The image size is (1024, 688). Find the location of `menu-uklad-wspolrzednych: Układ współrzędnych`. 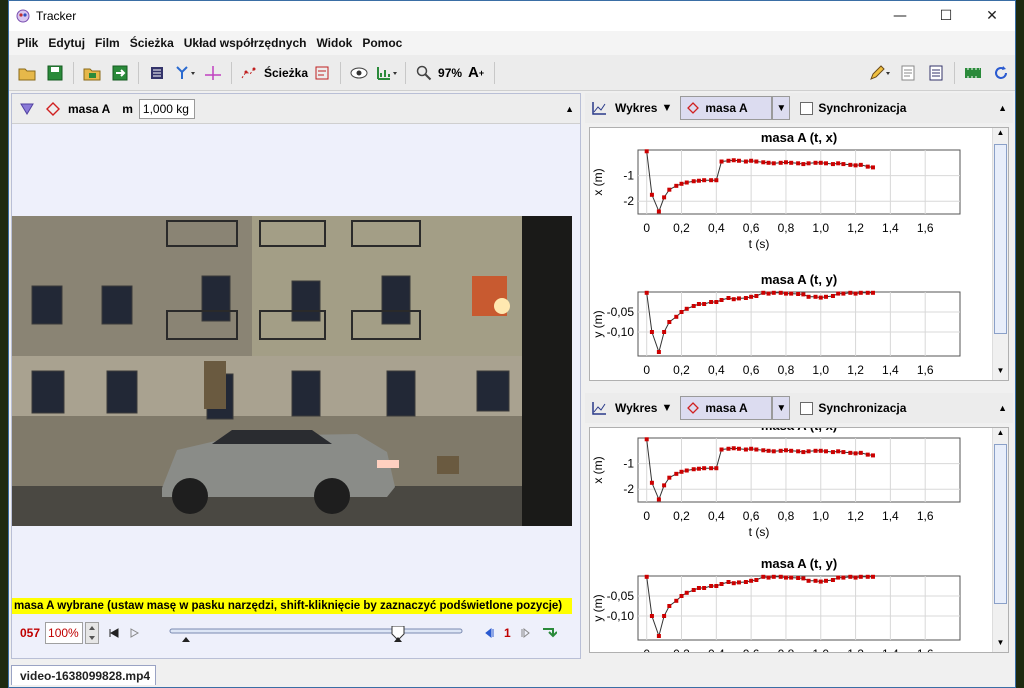

menu-uklad-wspolrzednych: Układ współrzędnych is located at coordinates (245, 43).